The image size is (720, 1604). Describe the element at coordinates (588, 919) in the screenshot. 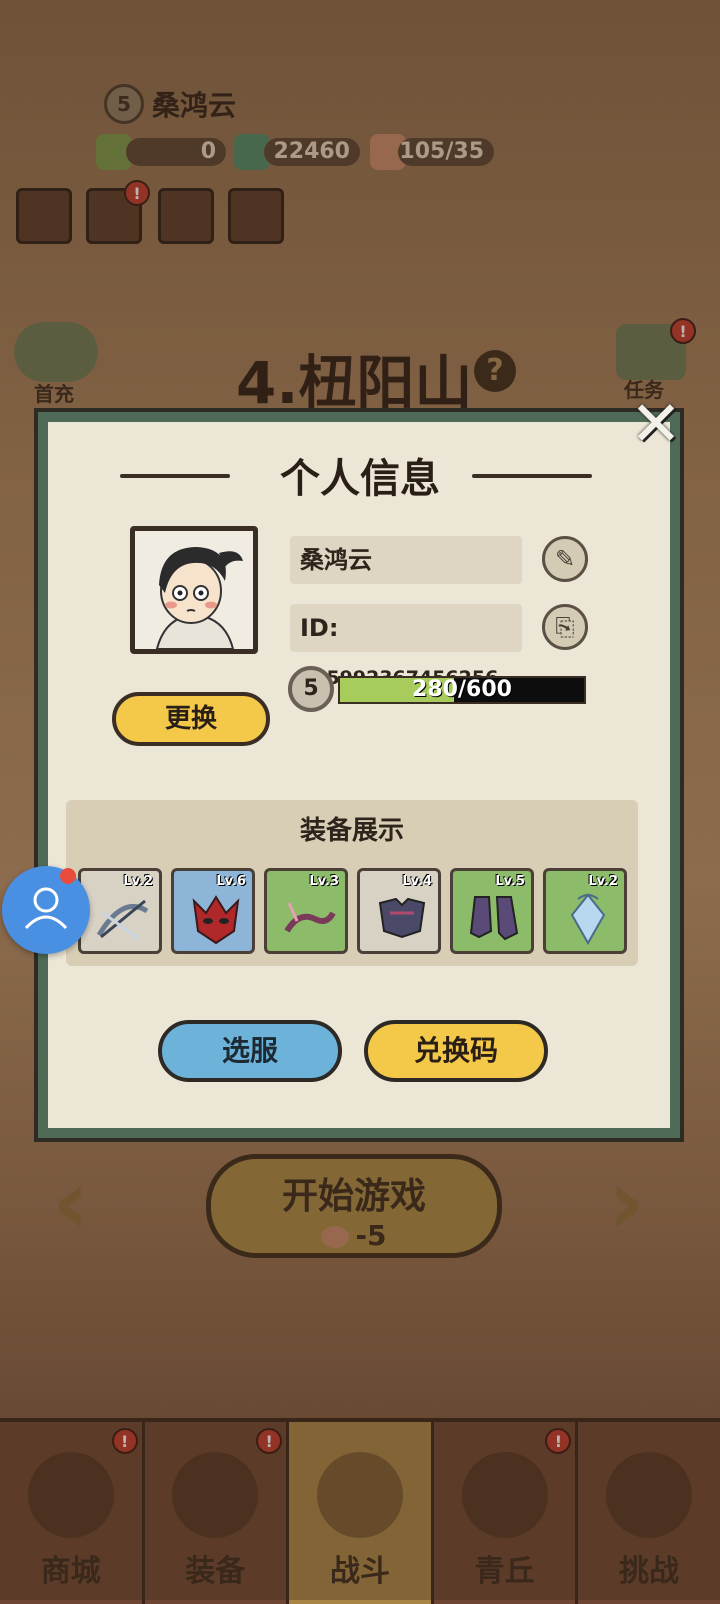

I see `pendant-icon` at that location.